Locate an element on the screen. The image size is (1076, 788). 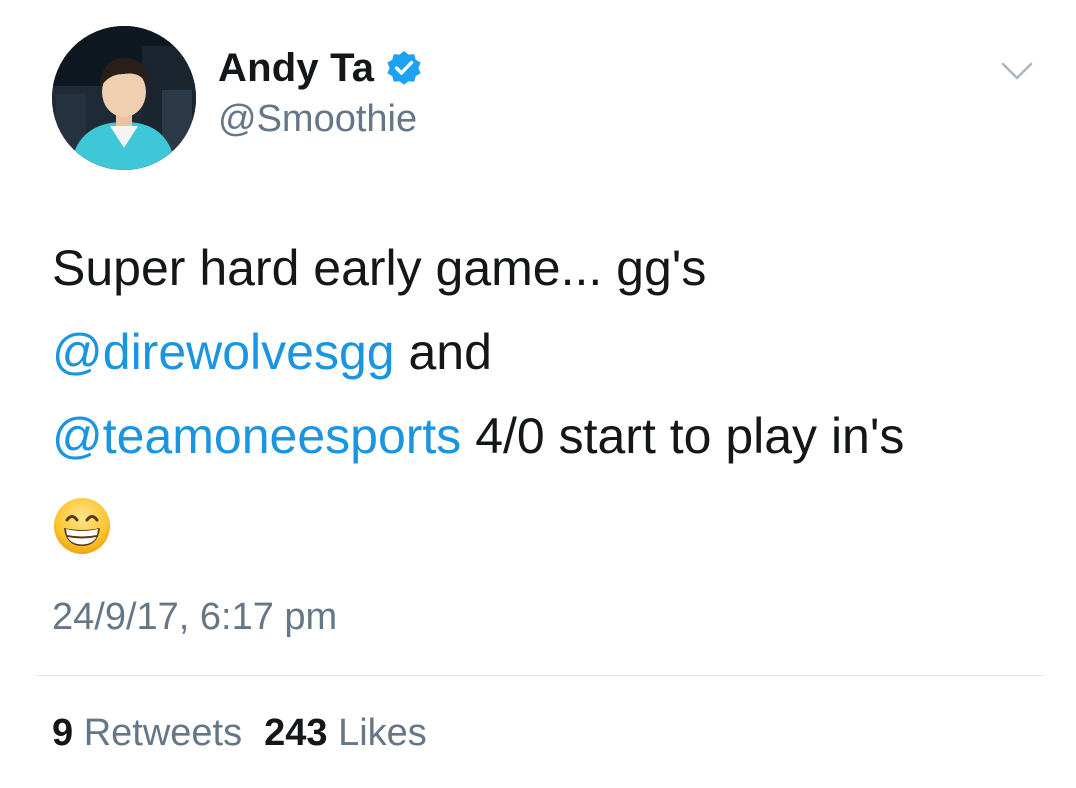
retweets-label: Retweets is located at coordinates (163, 733).